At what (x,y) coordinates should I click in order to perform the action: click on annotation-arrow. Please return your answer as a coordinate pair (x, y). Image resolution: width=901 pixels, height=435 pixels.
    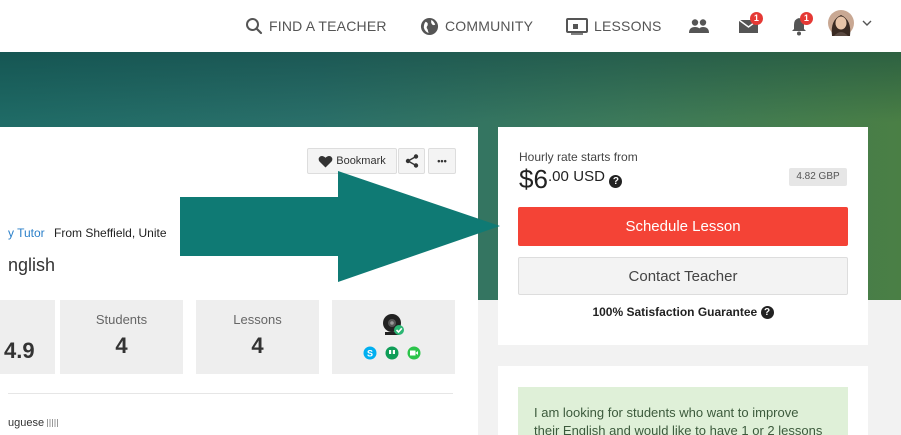
    Looking at the image, I should click on (340, 226).